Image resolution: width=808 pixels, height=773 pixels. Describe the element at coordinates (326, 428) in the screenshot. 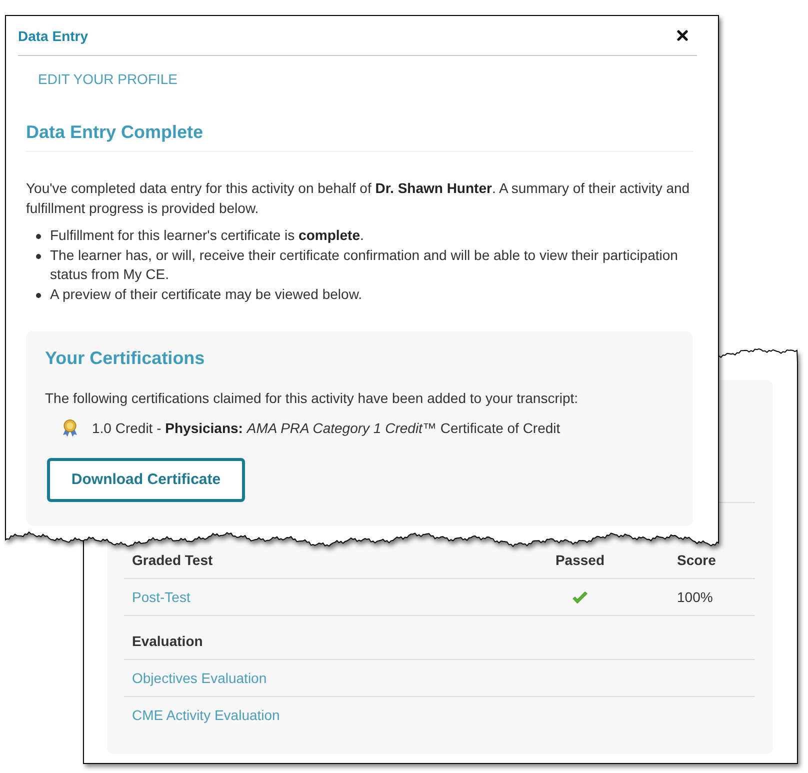

I see `certification-text: 1.0 Credit - Physicians: AMA PRA Category 1 Credit™ Certificate of Credit` at that location.